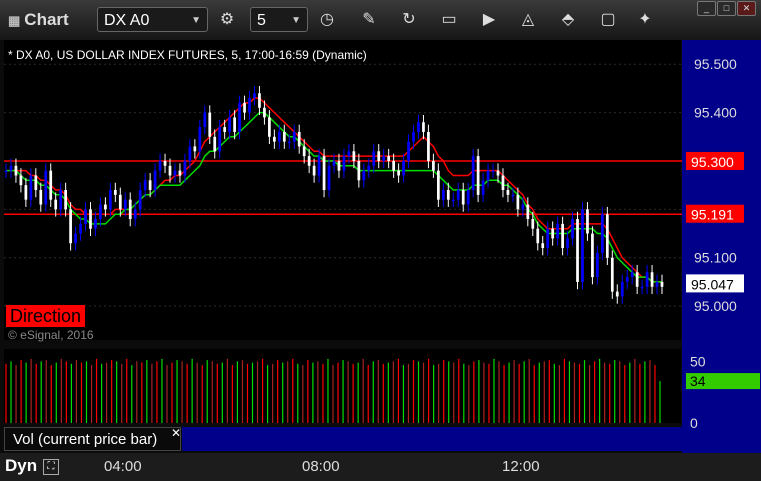 The image size is (761, 481). I want to click on chart-grid-icon: ▦, so click(14, 20).